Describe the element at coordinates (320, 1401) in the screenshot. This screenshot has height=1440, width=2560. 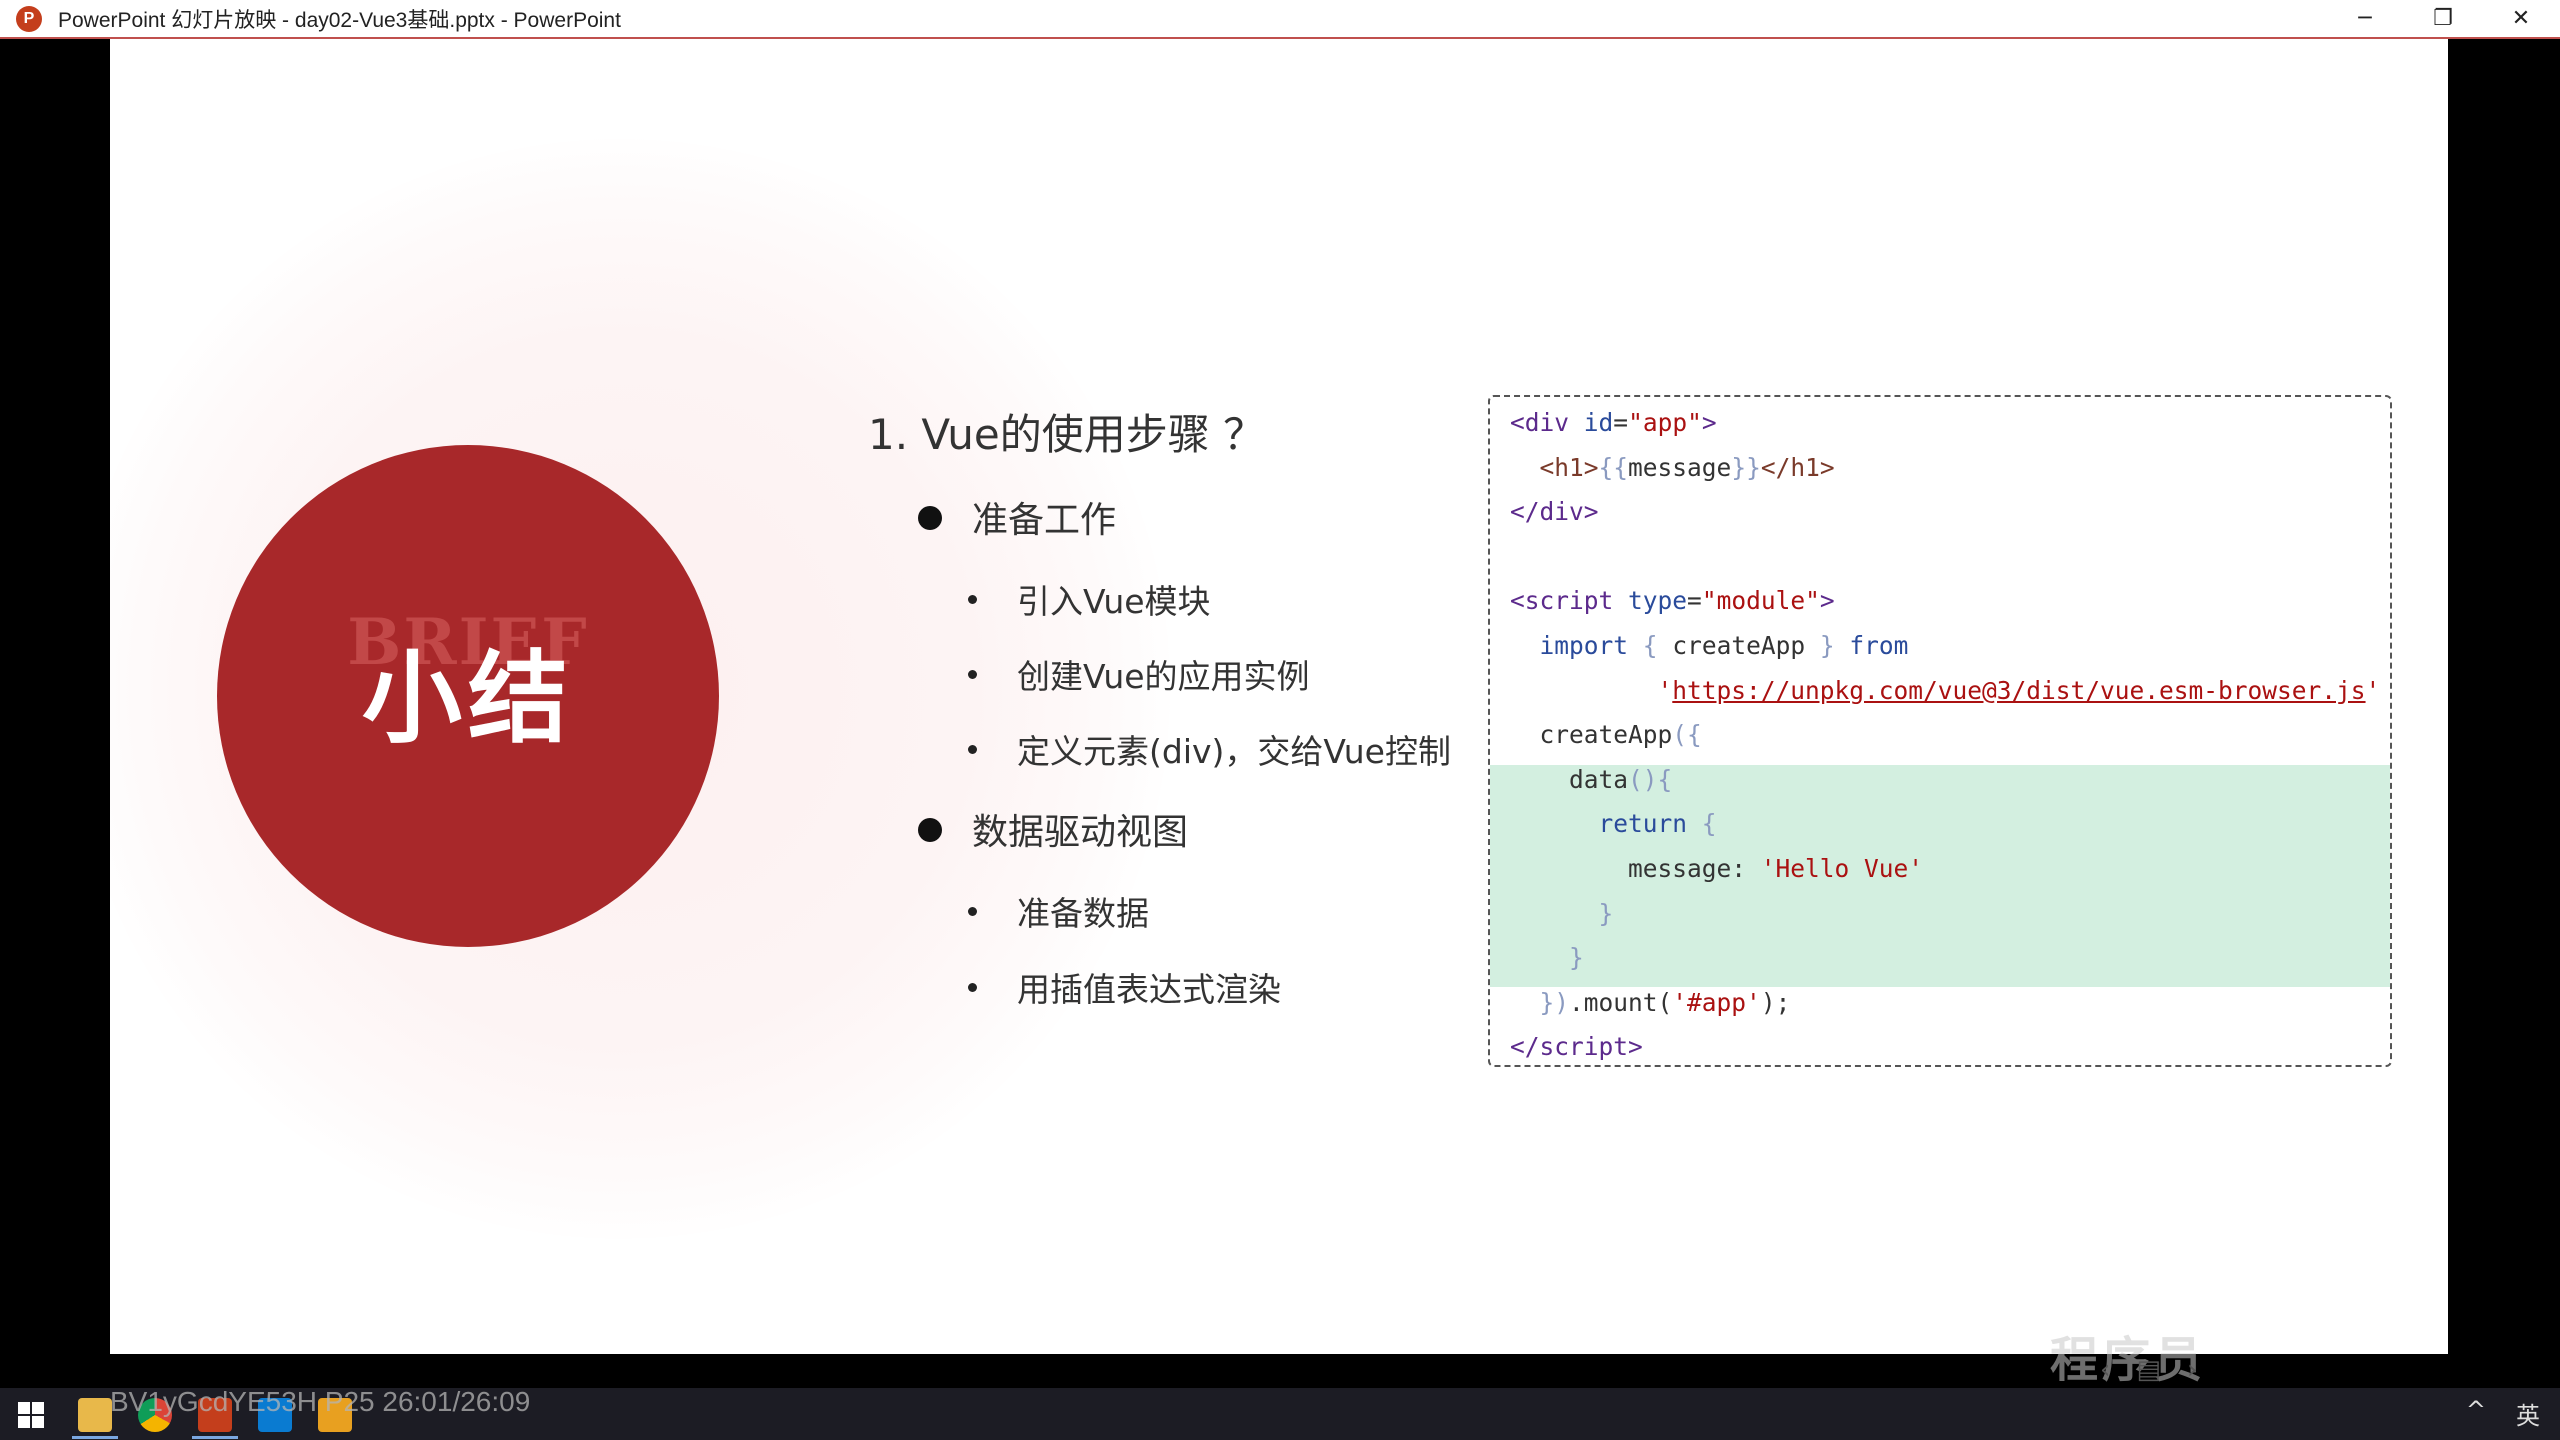
I see `video-overlay-text: BV1yGcdYE53H P25 26:01/26:09` at that location.